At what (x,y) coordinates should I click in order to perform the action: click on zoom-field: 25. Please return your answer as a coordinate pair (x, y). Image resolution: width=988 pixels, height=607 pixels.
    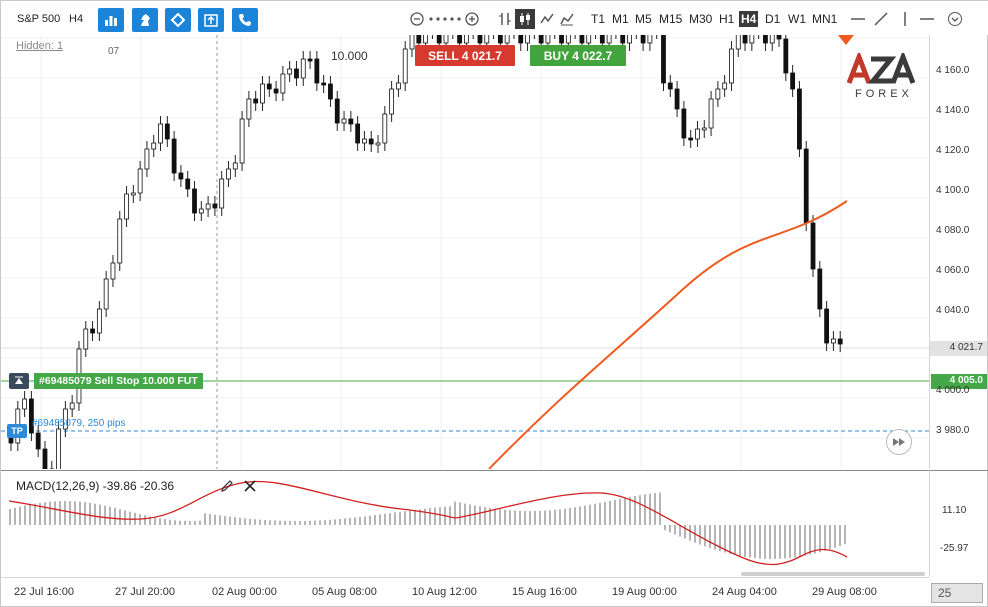
    Looking at the image, I should click on (957, 593).